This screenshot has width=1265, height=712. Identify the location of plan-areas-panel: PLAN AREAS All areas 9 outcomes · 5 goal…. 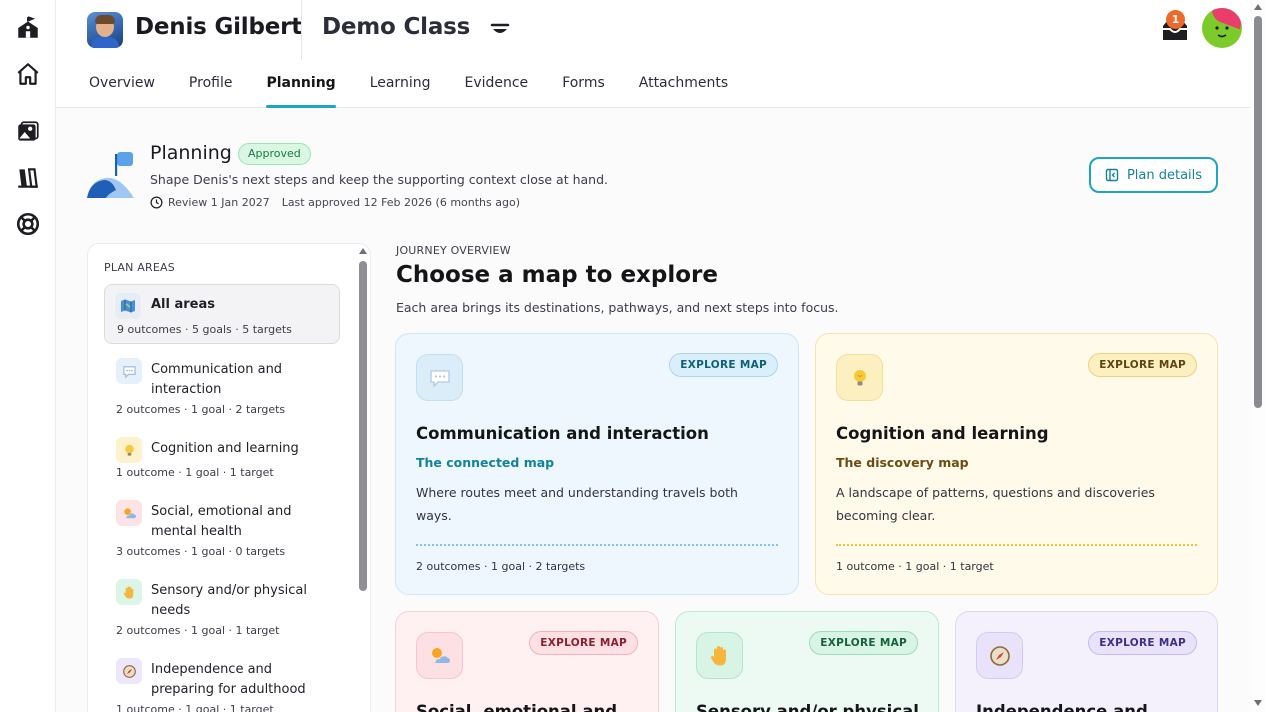
(229, 477).